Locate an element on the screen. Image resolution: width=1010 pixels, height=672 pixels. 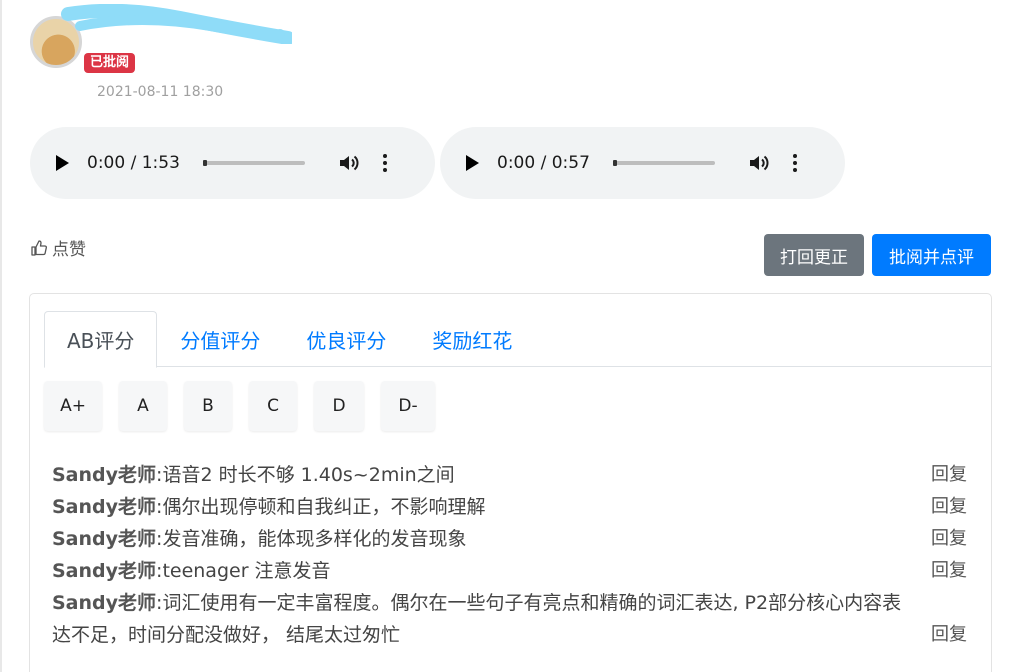
post-timestamp: 2021-08-11 18:30 is located at coordinates (160, 92).